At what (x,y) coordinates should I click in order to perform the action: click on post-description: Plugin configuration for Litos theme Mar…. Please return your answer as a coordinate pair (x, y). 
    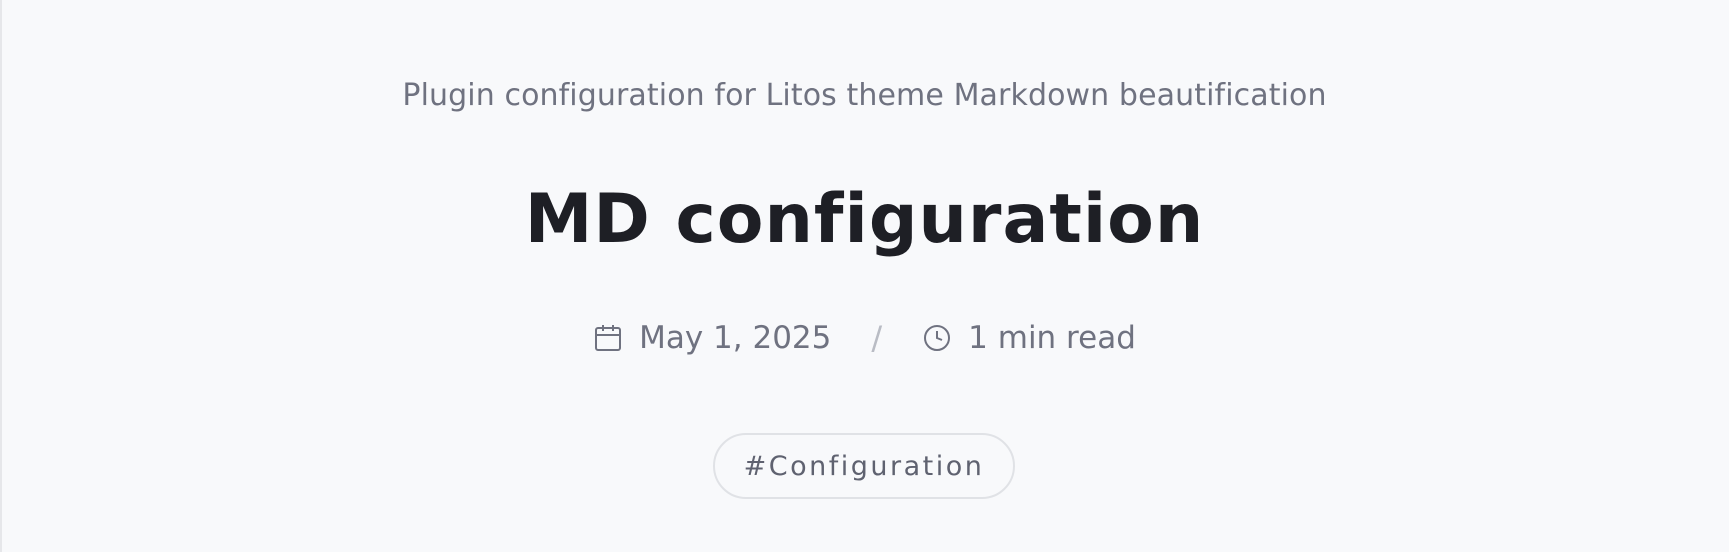
    Looking at the image, I should click on (864, 95).